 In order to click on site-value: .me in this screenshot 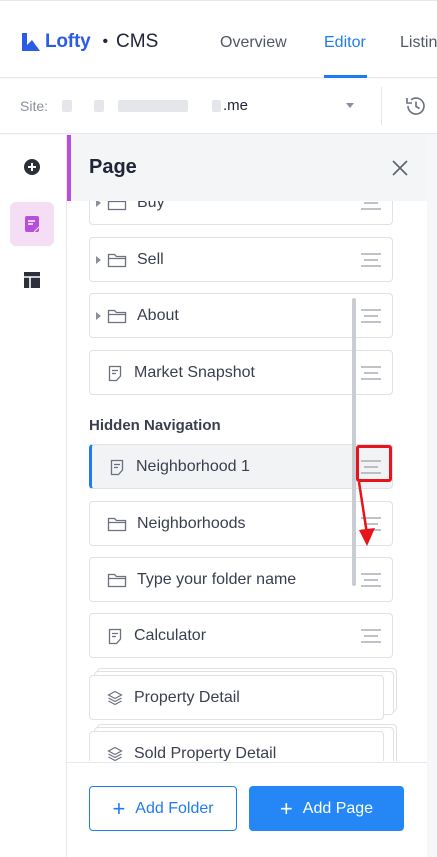, I will do `click(236, 105)`.